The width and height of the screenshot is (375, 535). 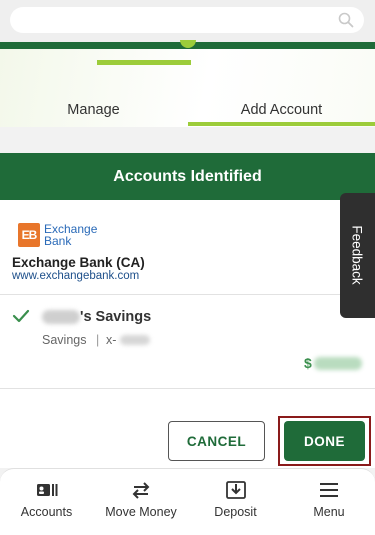 I want to click on redacted-balance, so click(x=338, y=363).